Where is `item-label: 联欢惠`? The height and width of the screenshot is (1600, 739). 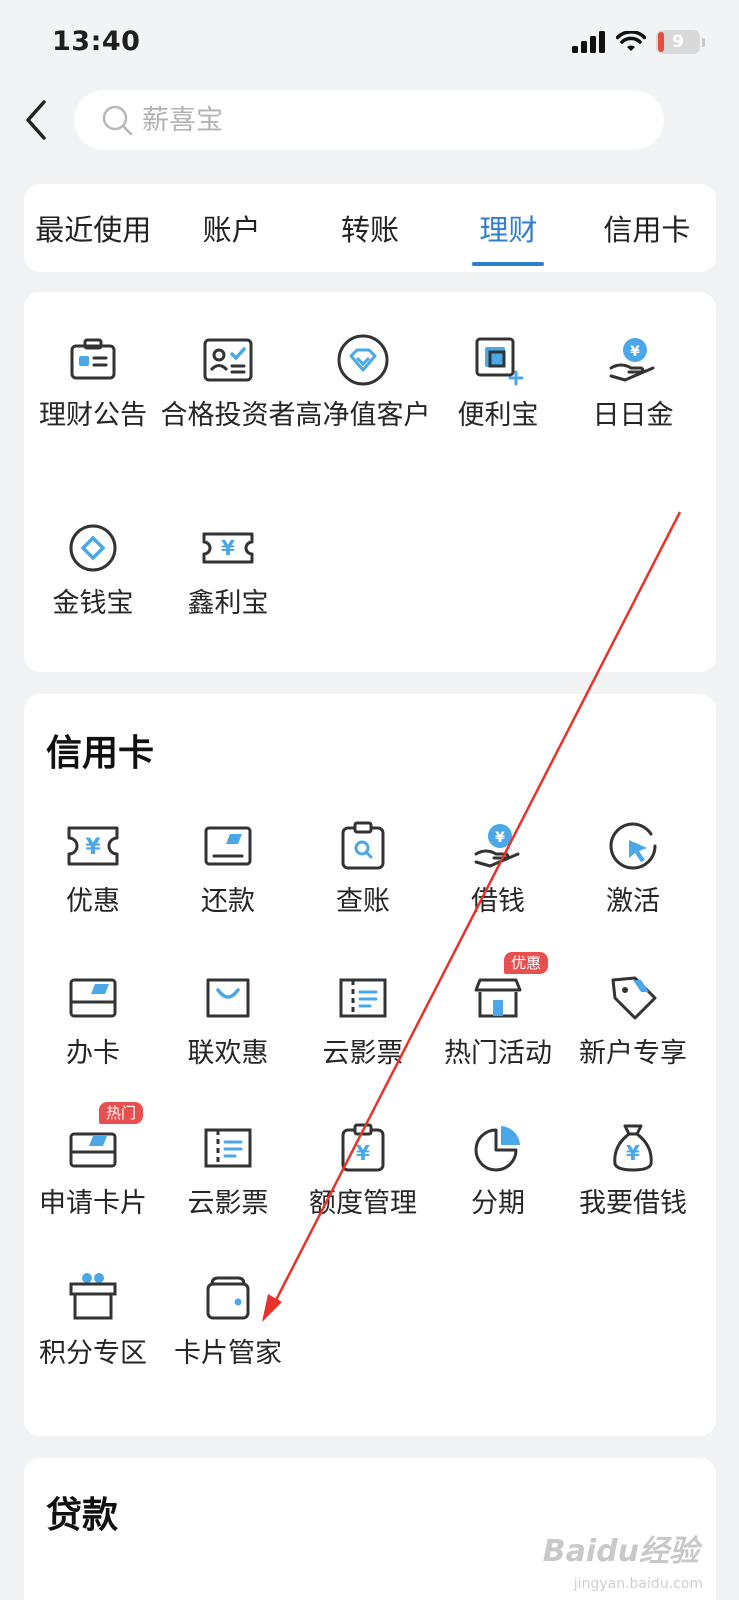
item-label: 联欢惠 is located at coordinates (228, 1053).